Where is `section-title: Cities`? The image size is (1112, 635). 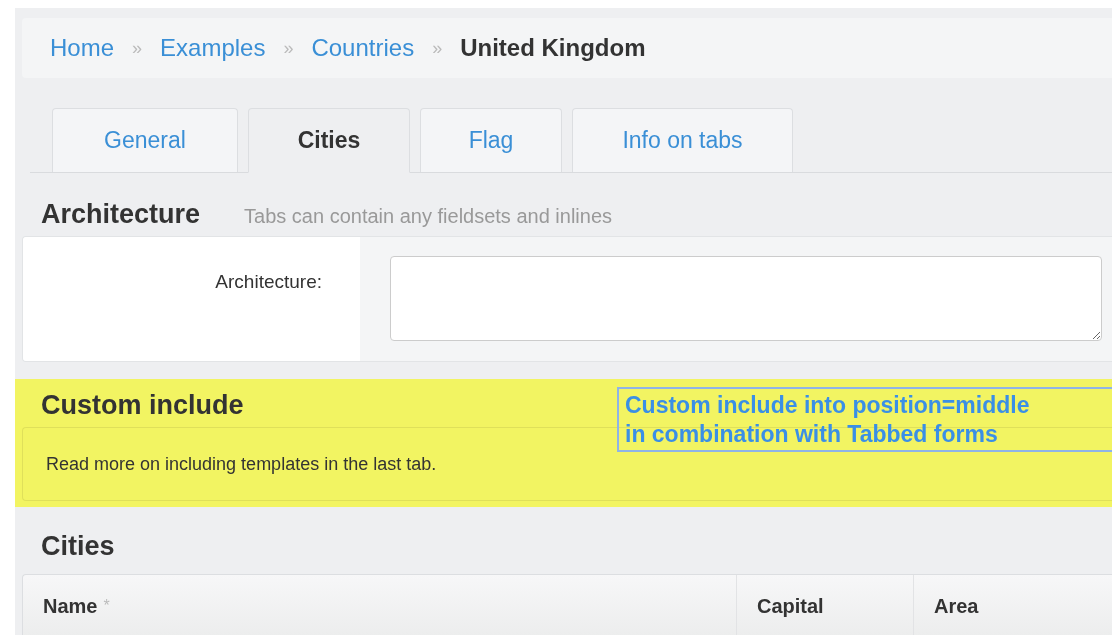
section-title: Cities is located at coordinates (78, 546).